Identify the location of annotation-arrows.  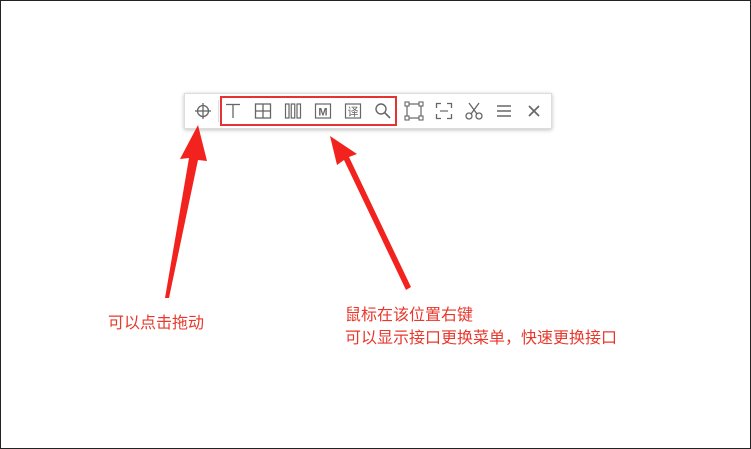
(288, 211).